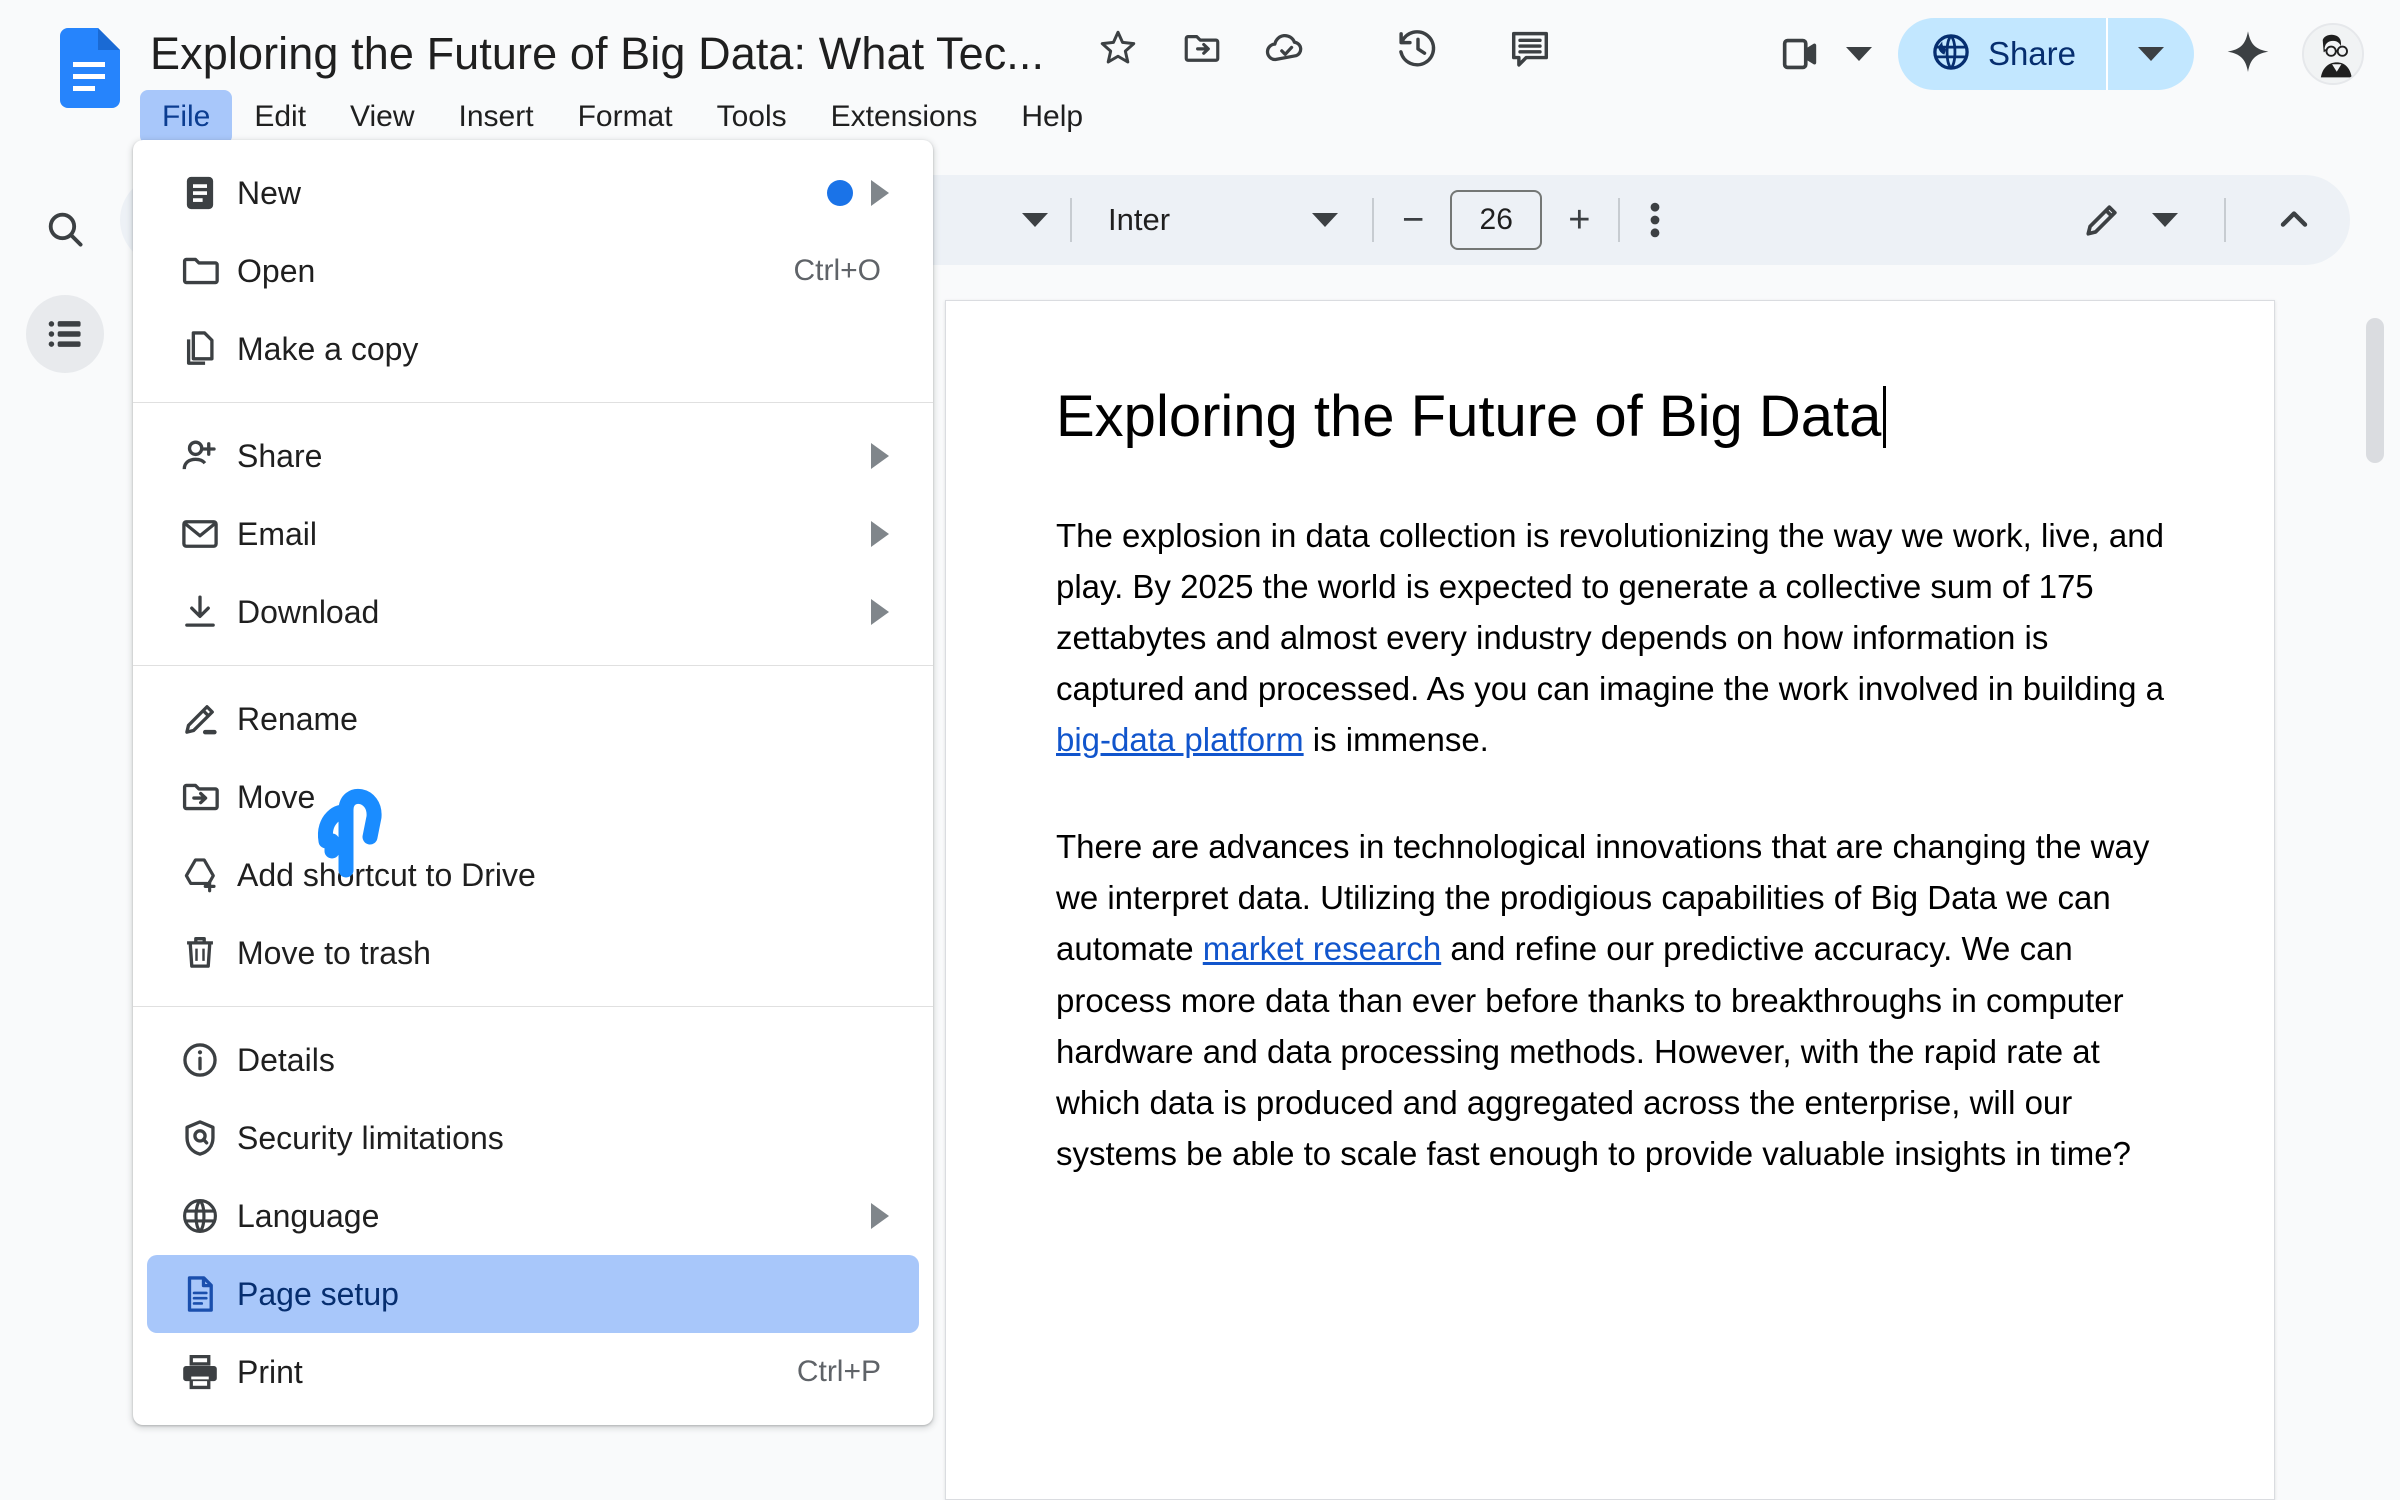  What do you see at coordinates (277, 533) in the screenshot?
I see `menu-item-email-label: Email` at bounding box center [277, 533].